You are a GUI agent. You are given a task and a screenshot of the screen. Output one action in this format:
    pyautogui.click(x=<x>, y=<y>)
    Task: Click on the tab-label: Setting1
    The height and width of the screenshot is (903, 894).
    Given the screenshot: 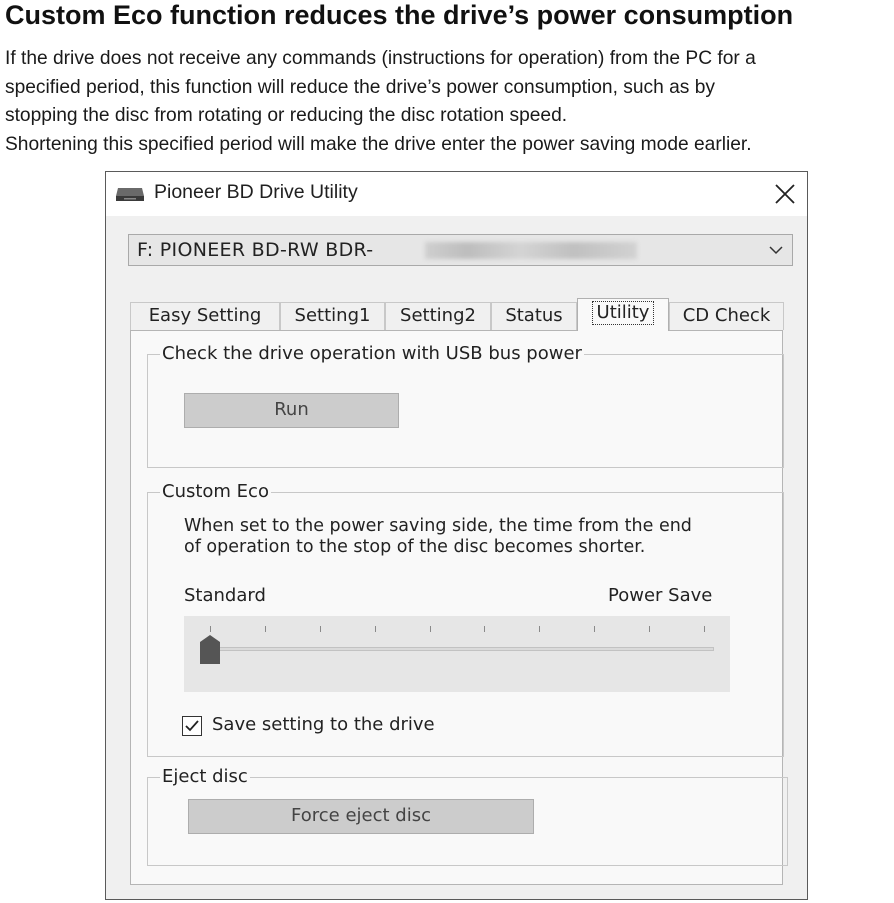 What is the action you would take?
    pyautogui.click(x=332, y=315)
    